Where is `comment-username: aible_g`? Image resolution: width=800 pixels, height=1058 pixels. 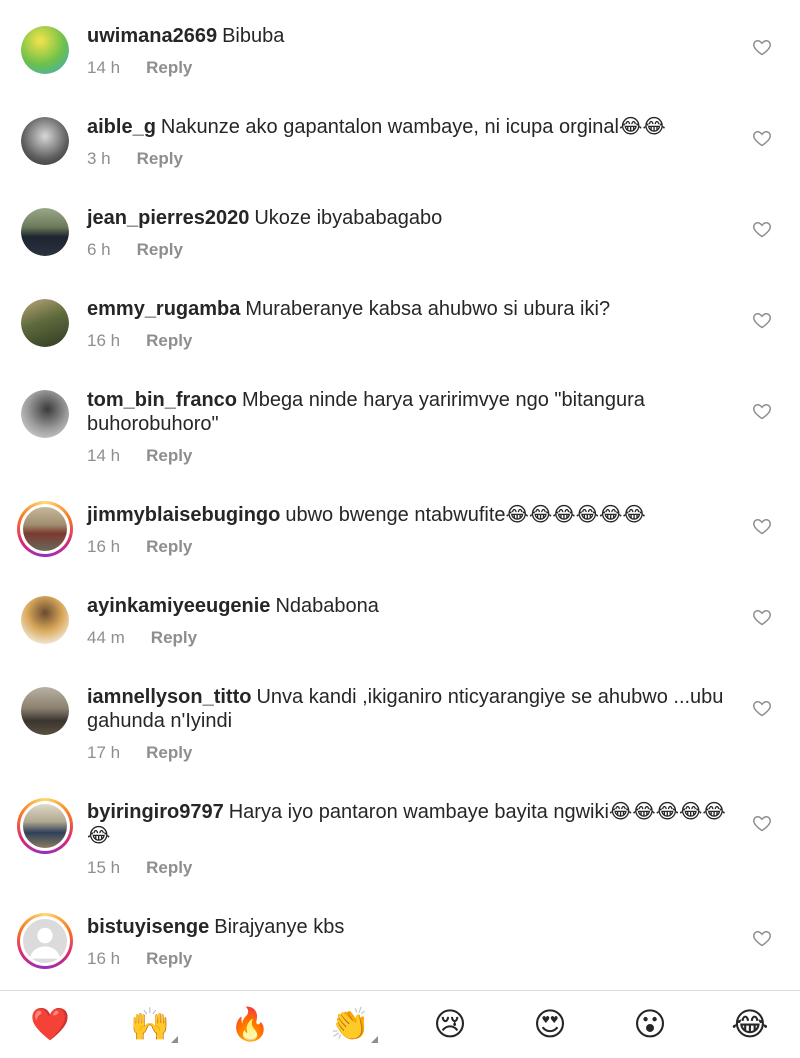
comment-username: aible_g is located at coordinates (121, 127).